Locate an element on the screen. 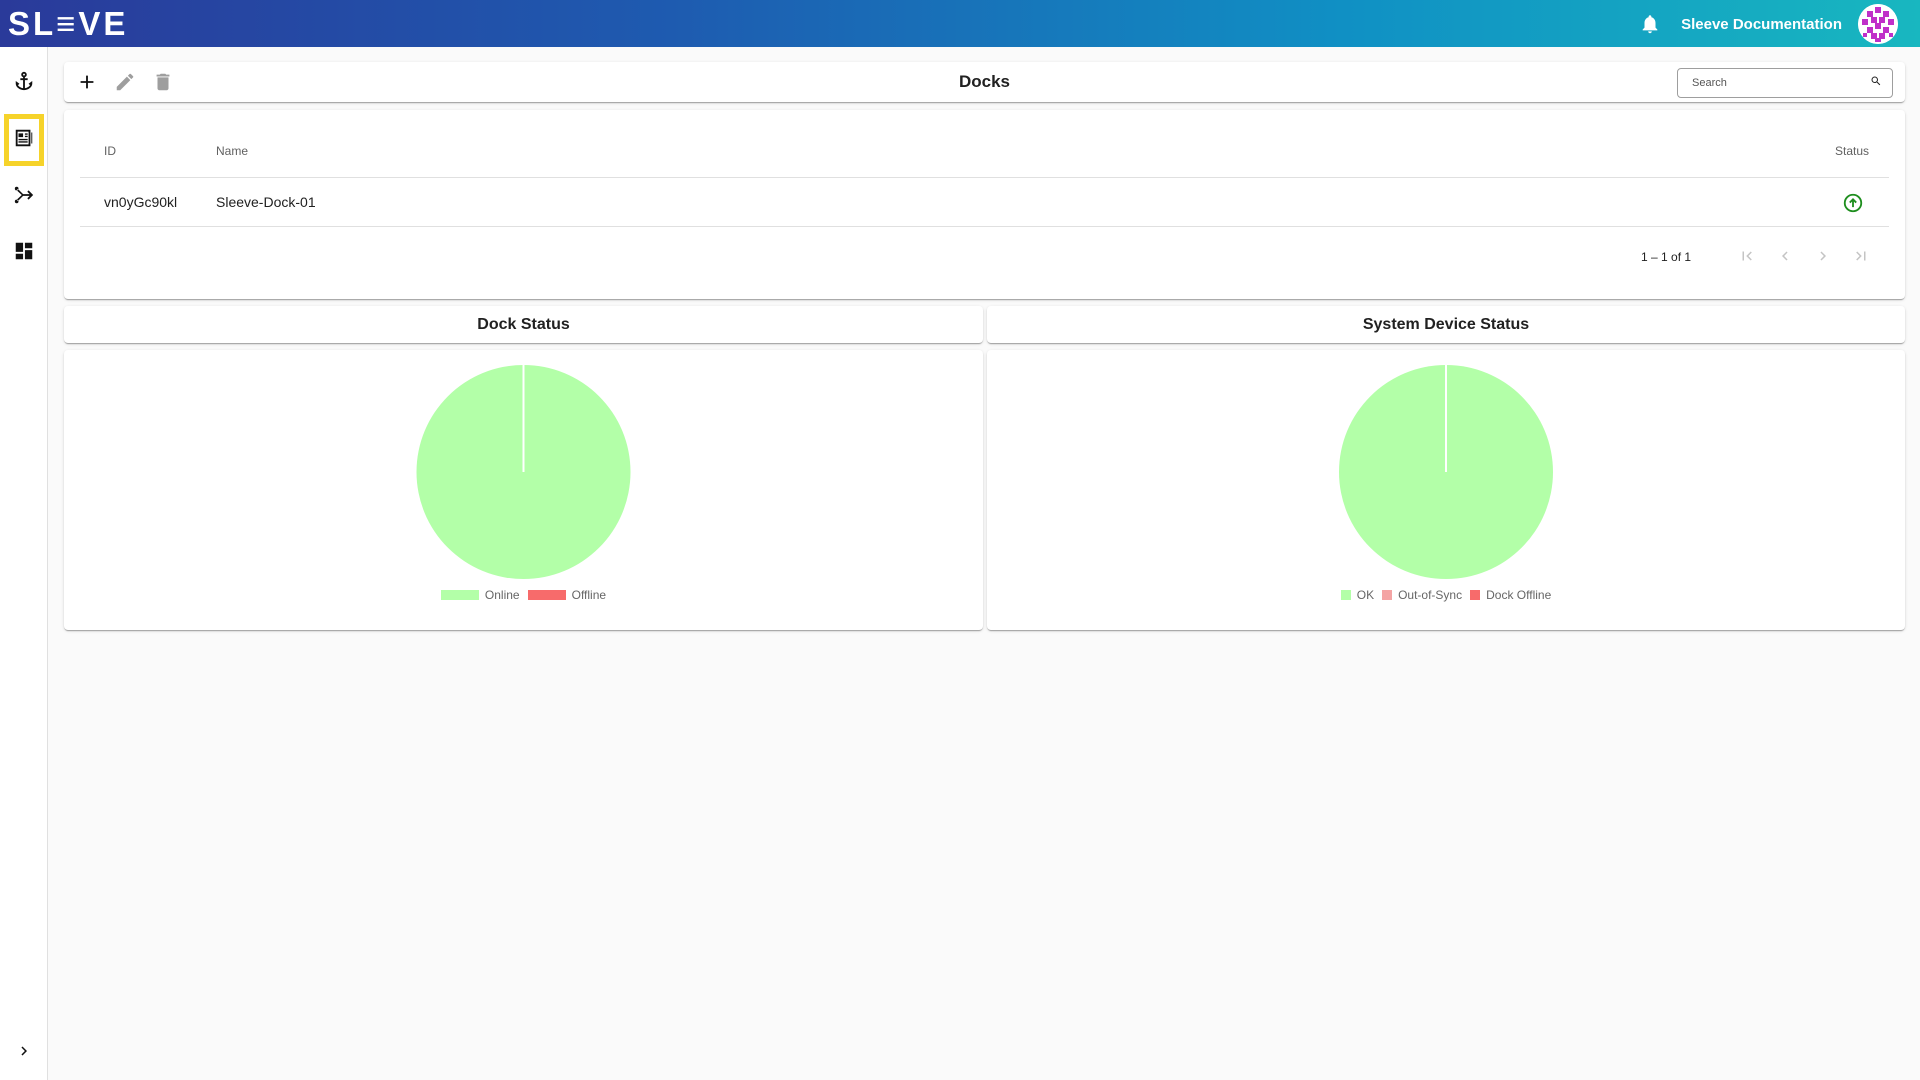 The height and width of the screenshot is (1080, 1920). dock-status-pie is located at coordinates (523, 472).